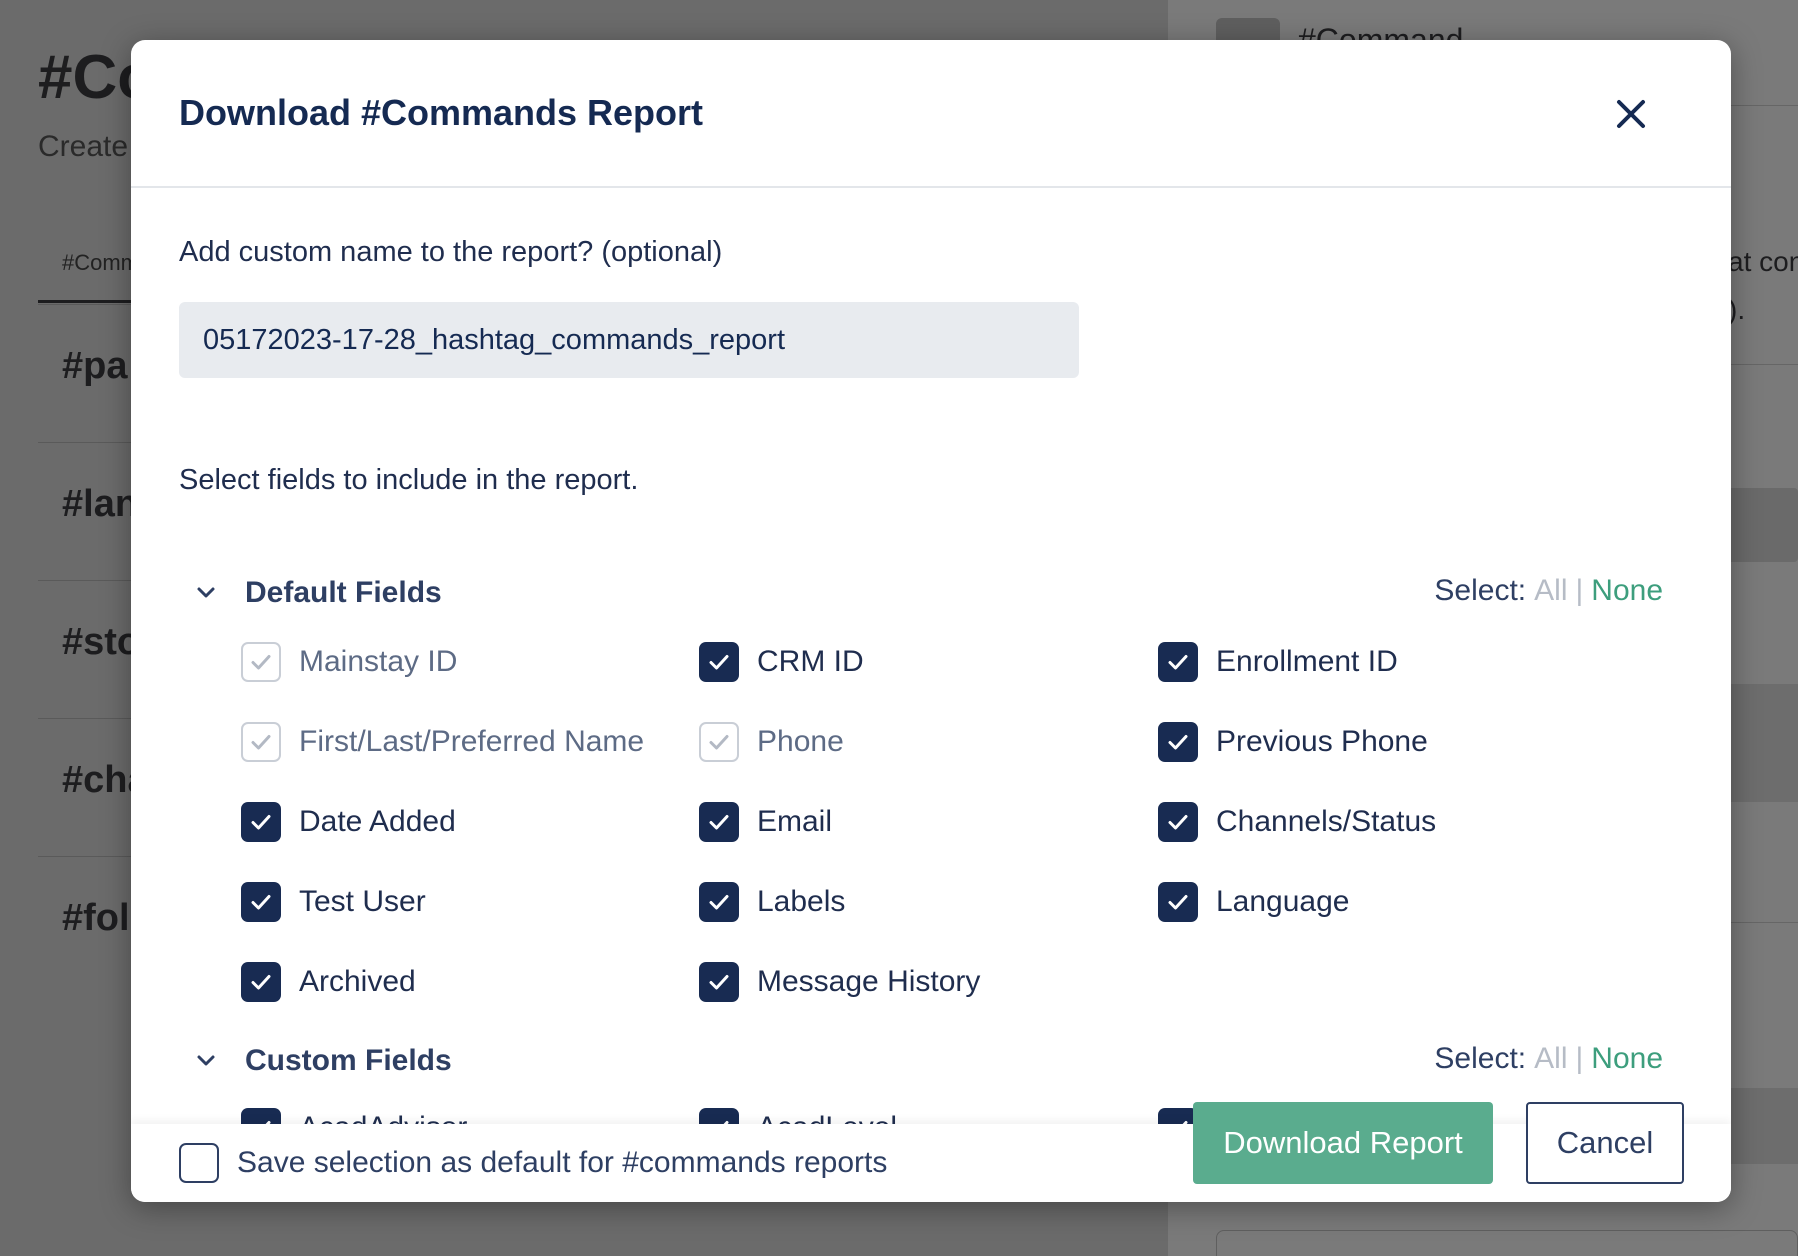 The height and width of the screenshot is (1256, 1798). I want to click on field-first-last-preferred-name: First/Last/Preferred Name, so click(442, 742).